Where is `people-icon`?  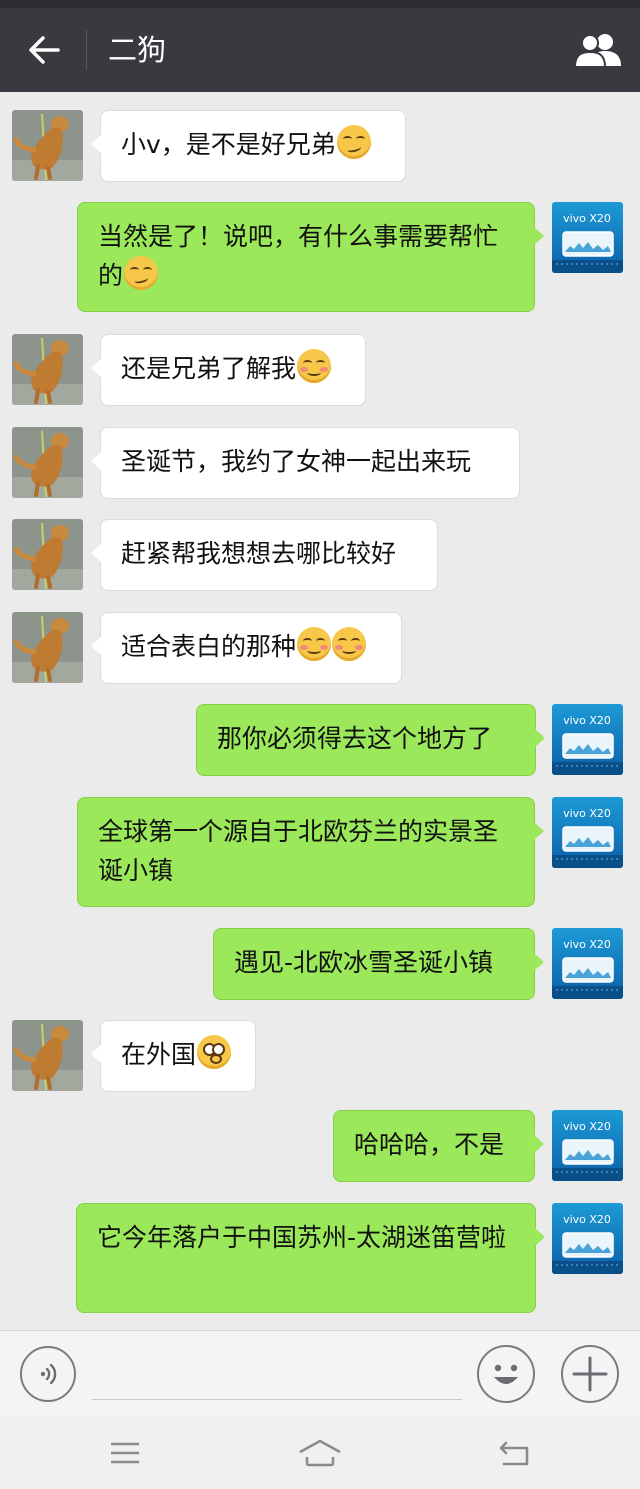
people-icon is located at coordinates (597, 51).